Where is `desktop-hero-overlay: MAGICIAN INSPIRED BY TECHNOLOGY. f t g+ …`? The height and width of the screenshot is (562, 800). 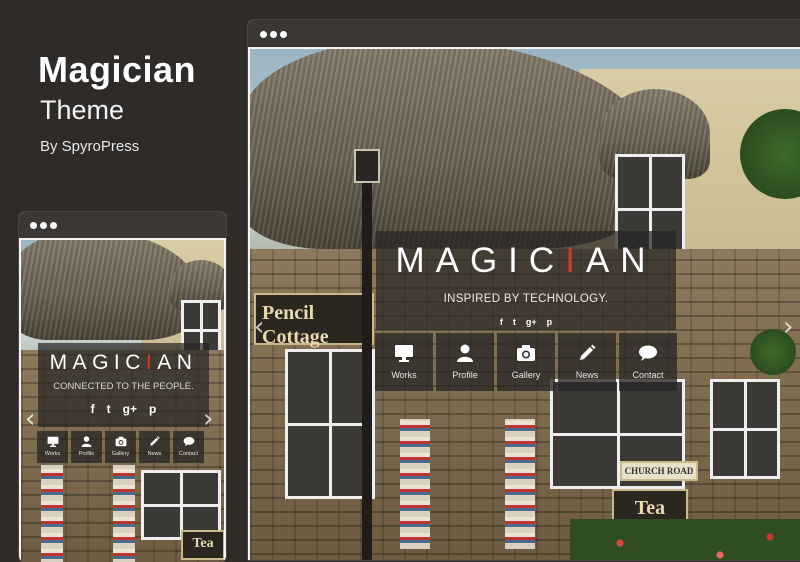 desktop-hero-overlay: MAGICIAN INSPIRED BY TECHNOLOGY. f t g+ … is located at coordinates (526, 280).